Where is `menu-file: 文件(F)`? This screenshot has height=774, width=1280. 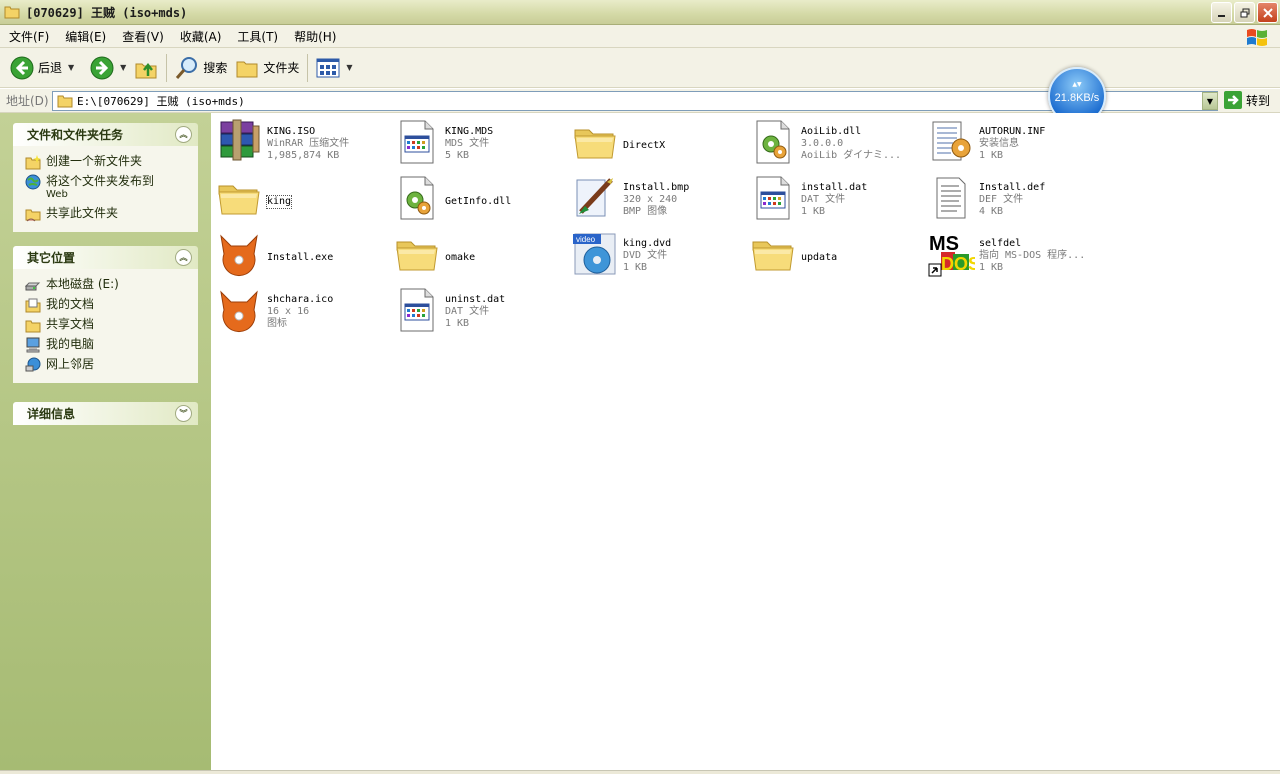 menu-file: 文件(F) is located at coordinates (28, 36).